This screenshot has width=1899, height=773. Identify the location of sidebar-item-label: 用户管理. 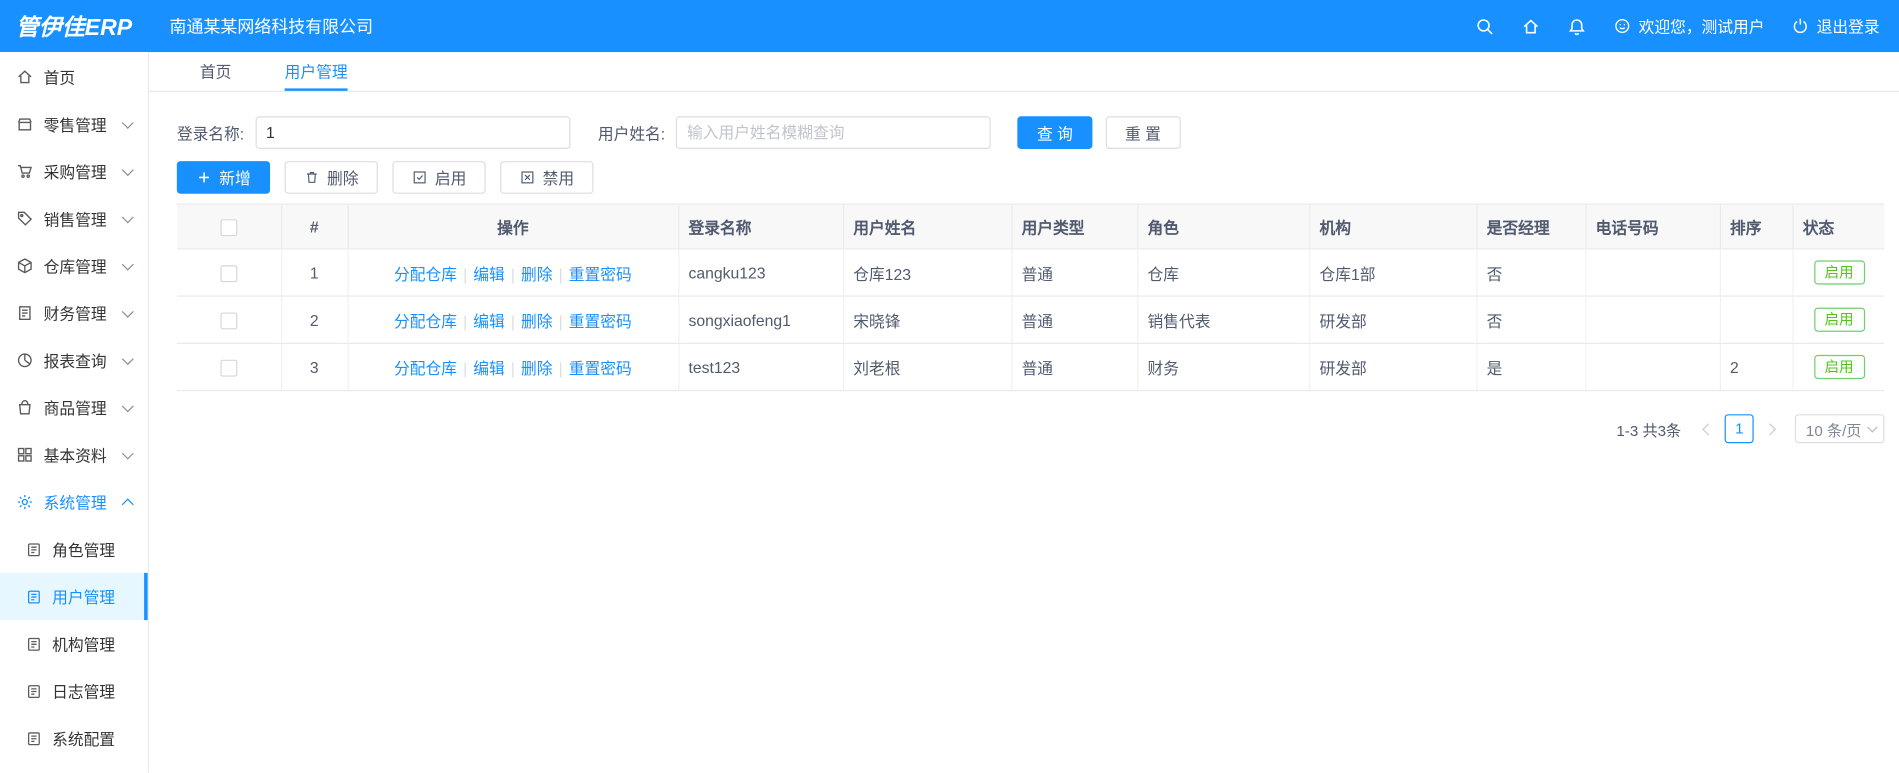
(84, 597).